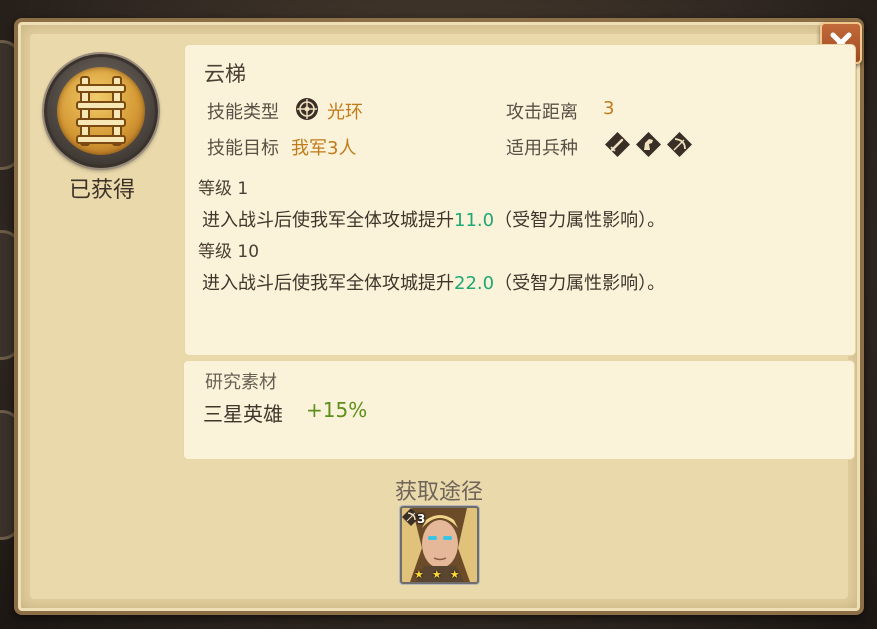 The height and width of the screenshot is (629, 877). I want to click on skill-name: 云梯, so click(225, 74).